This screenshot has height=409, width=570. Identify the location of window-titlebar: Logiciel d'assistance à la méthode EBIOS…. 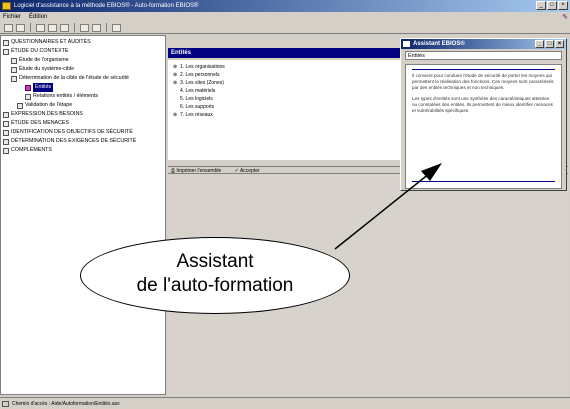
(285, 6).